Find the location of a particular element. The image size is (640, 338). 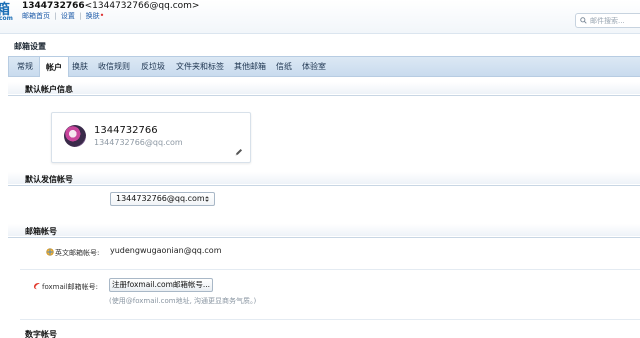

account-title: 1344732766<1344732766@qq.com> is located at coordinates (110, 6).